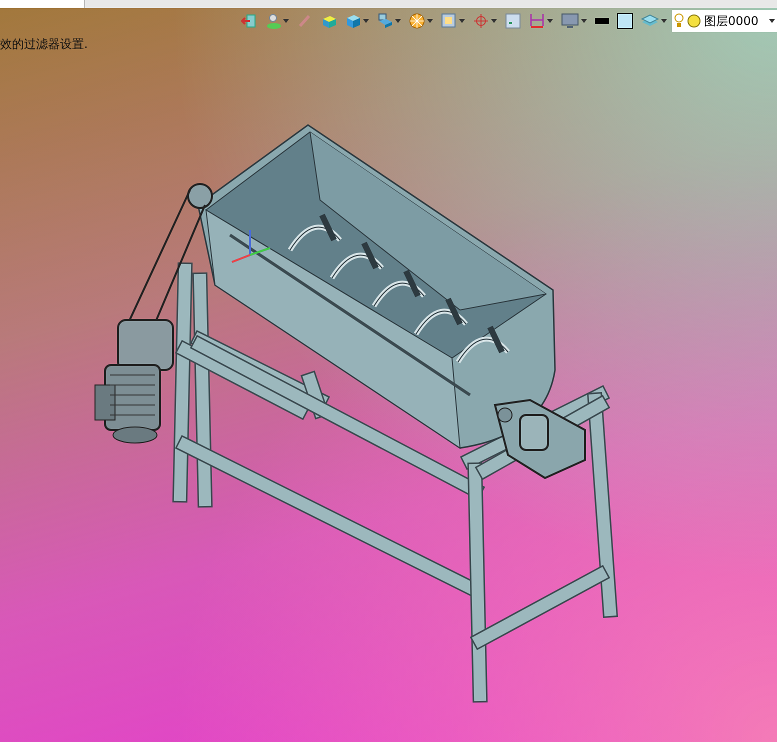 The width and height of the screenshot is (777, 742). I want to click on toolbar-button, so click(625, 21).